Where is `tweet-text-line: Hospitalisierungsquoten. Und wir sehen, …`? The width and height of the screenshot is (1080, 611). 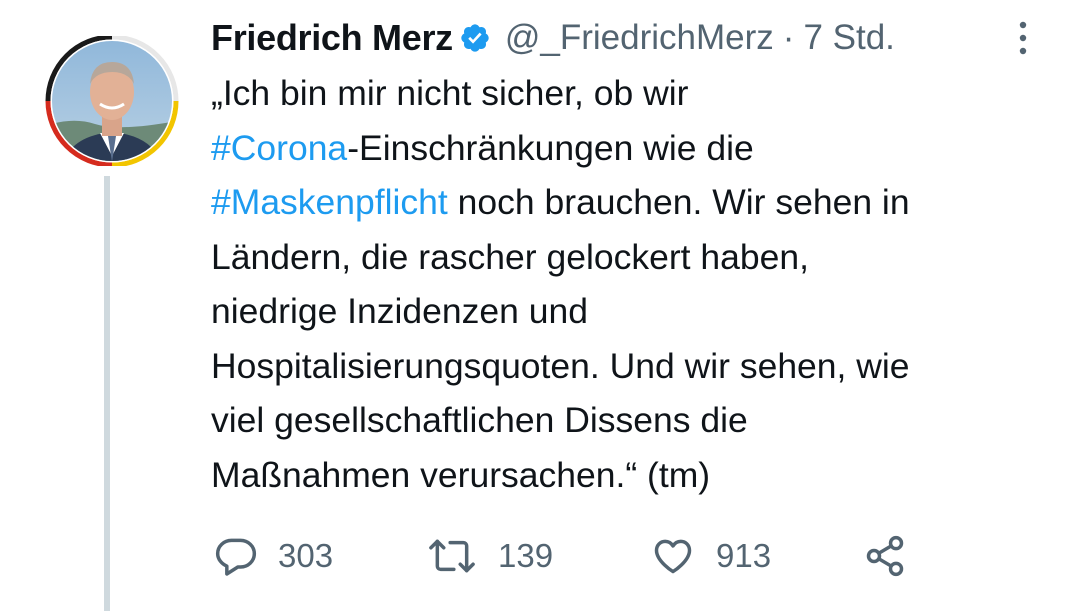 tweet-text-line: Hospitalisierungsquoten. Und wir sehen, … is located at coordinates (636, 366).